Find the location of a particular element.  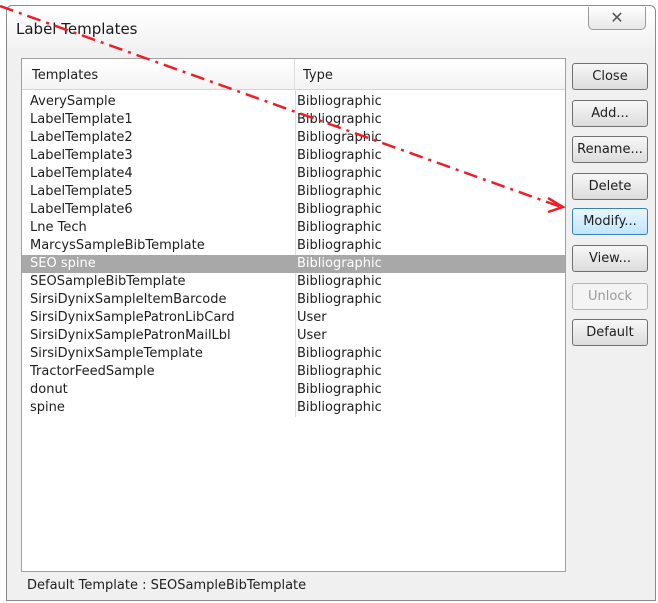

table-row: SEO spine Bibliographic is located at coordinates (293, 264).